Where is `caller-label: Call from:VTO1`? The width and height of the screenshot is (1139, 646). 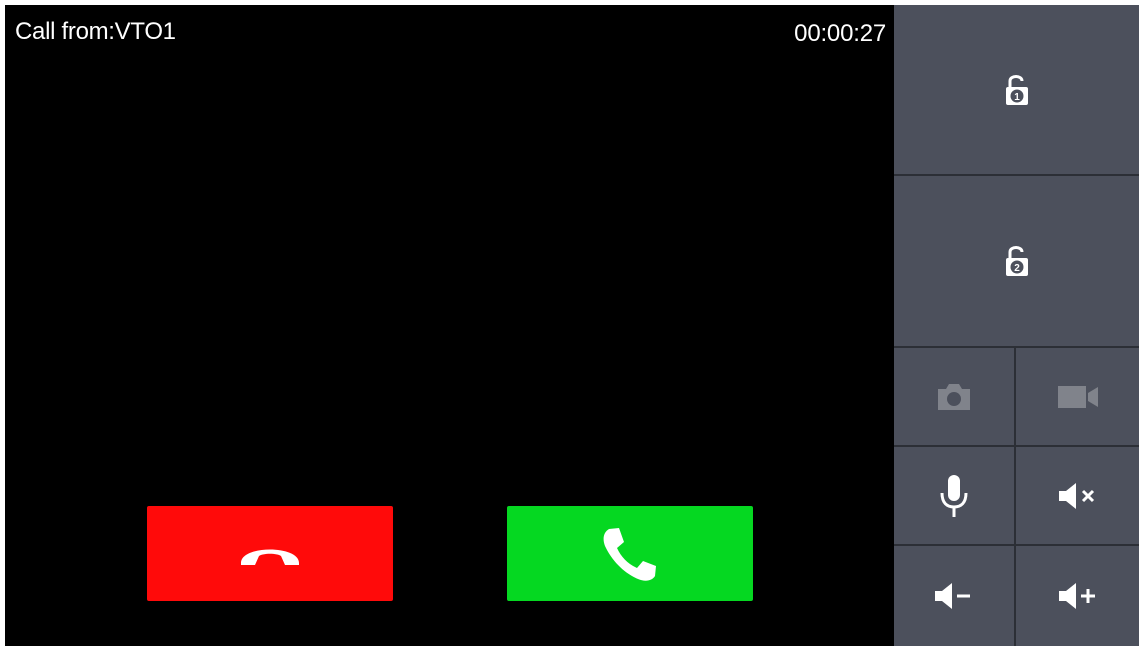 caller-label: Call from:VTO1 is located at coordinates (95, 31).